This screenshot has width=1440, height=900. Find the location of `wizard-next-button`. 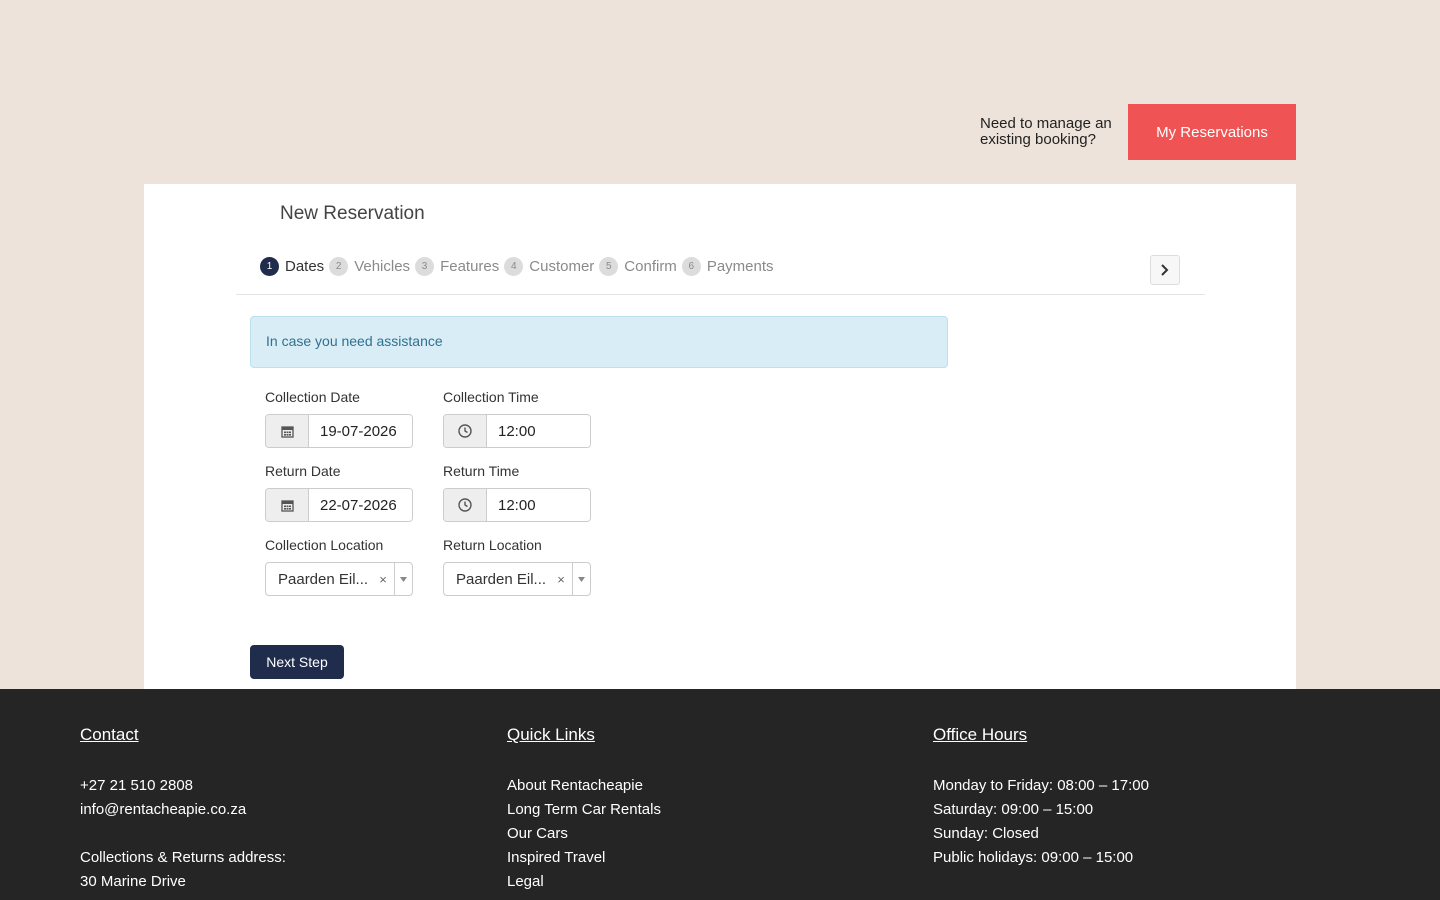

wizard-next-button is located at coordinates (1165, 270).